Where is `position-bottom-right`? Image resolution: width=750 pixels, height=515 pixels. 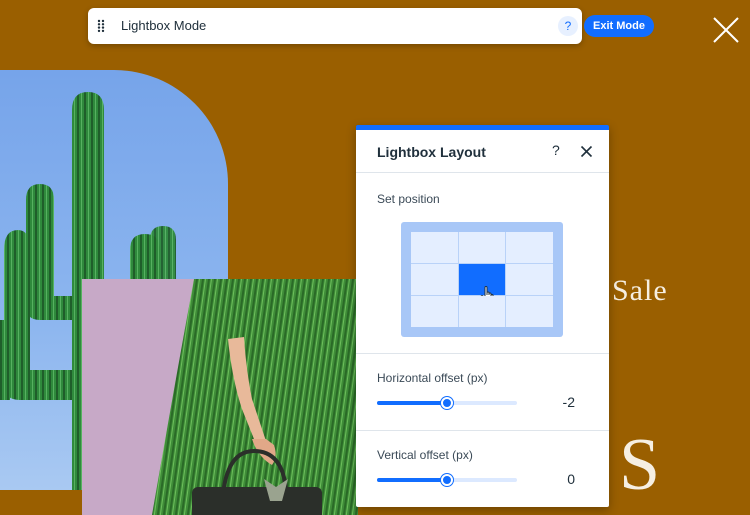 position-bottom-right is located at coordinates (529, 311).